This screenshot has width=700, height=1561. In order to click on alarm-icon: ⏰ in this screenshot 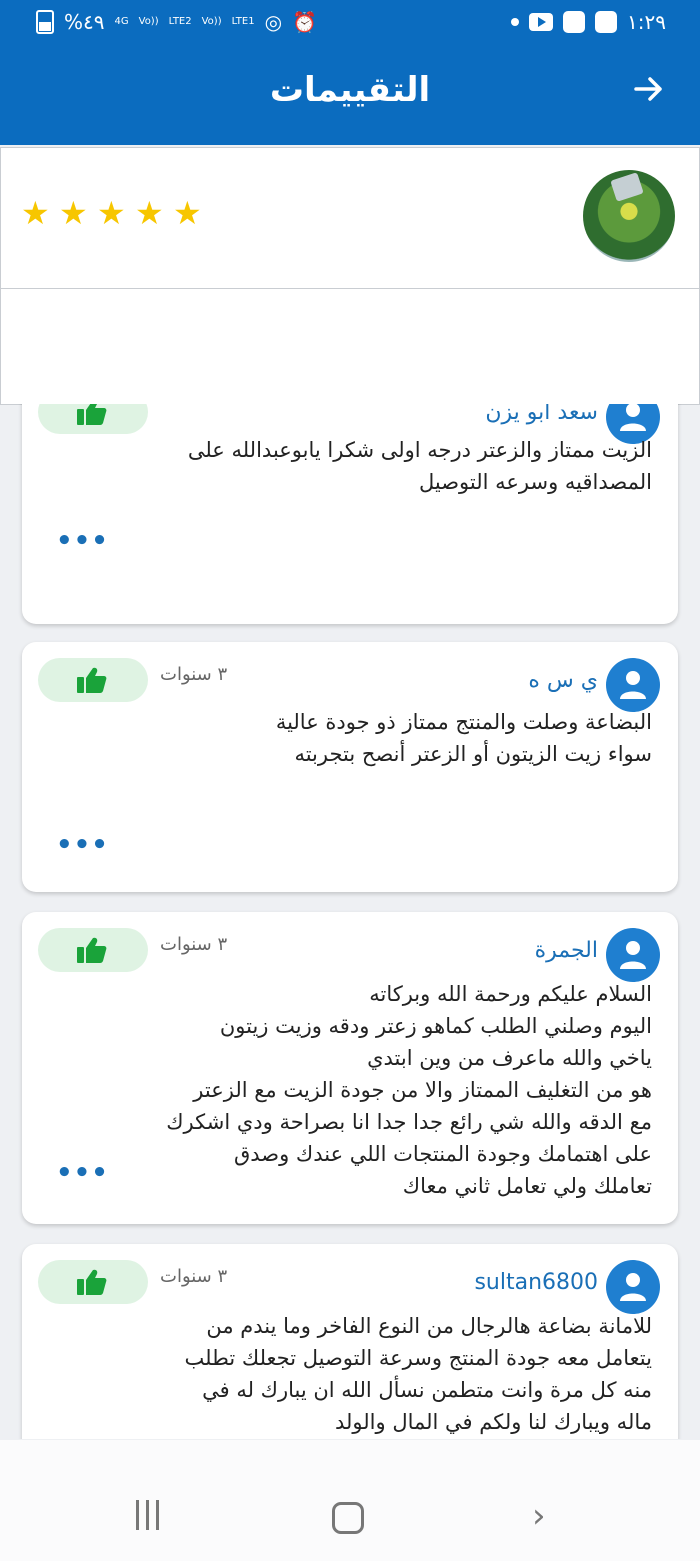, I will do `click(304, 22)`.